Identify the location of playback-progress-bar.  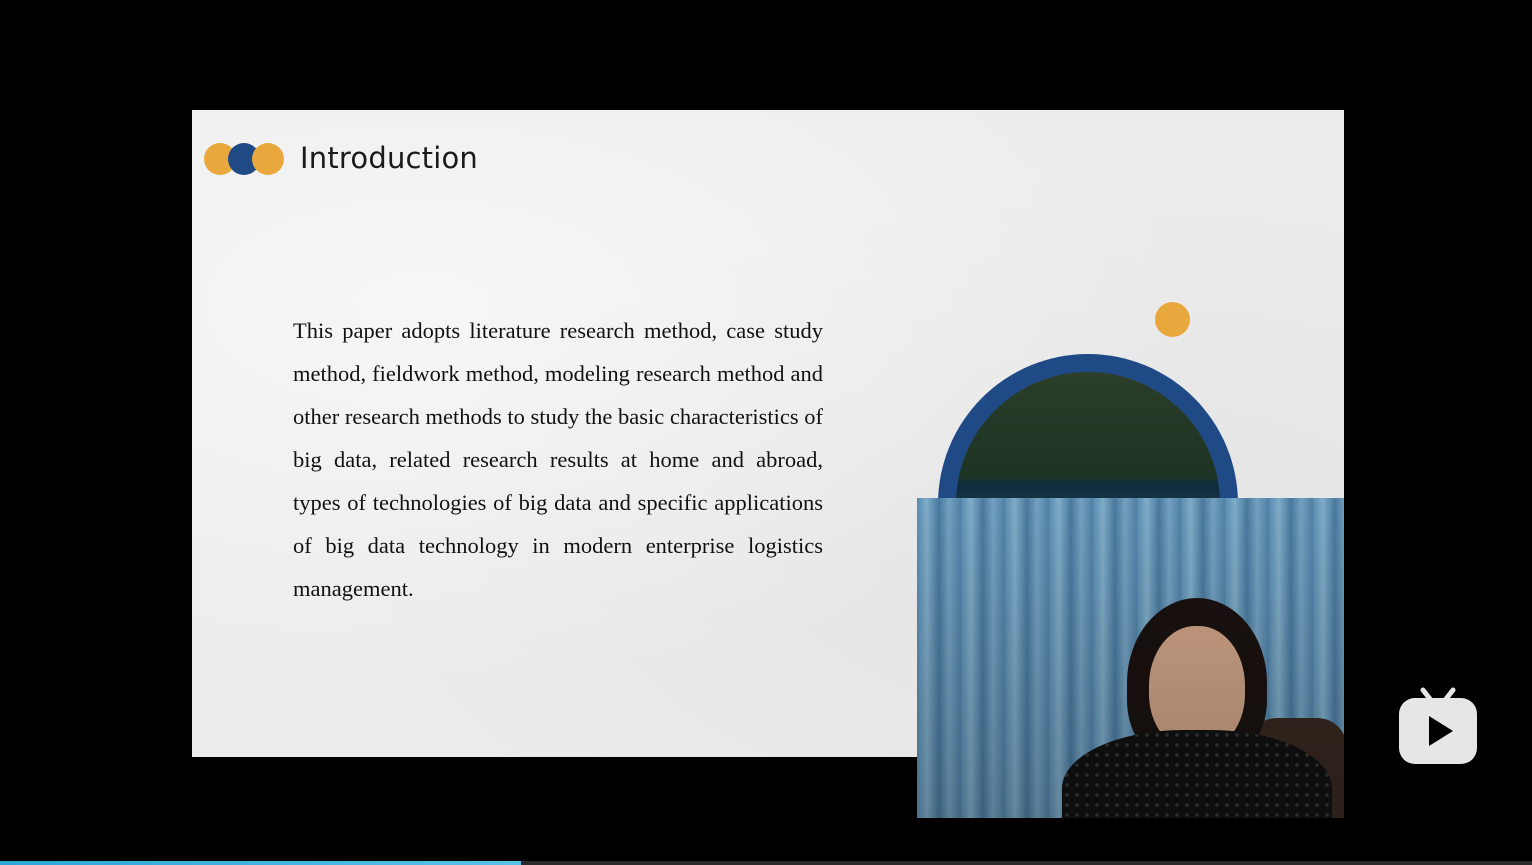
(766, 863).